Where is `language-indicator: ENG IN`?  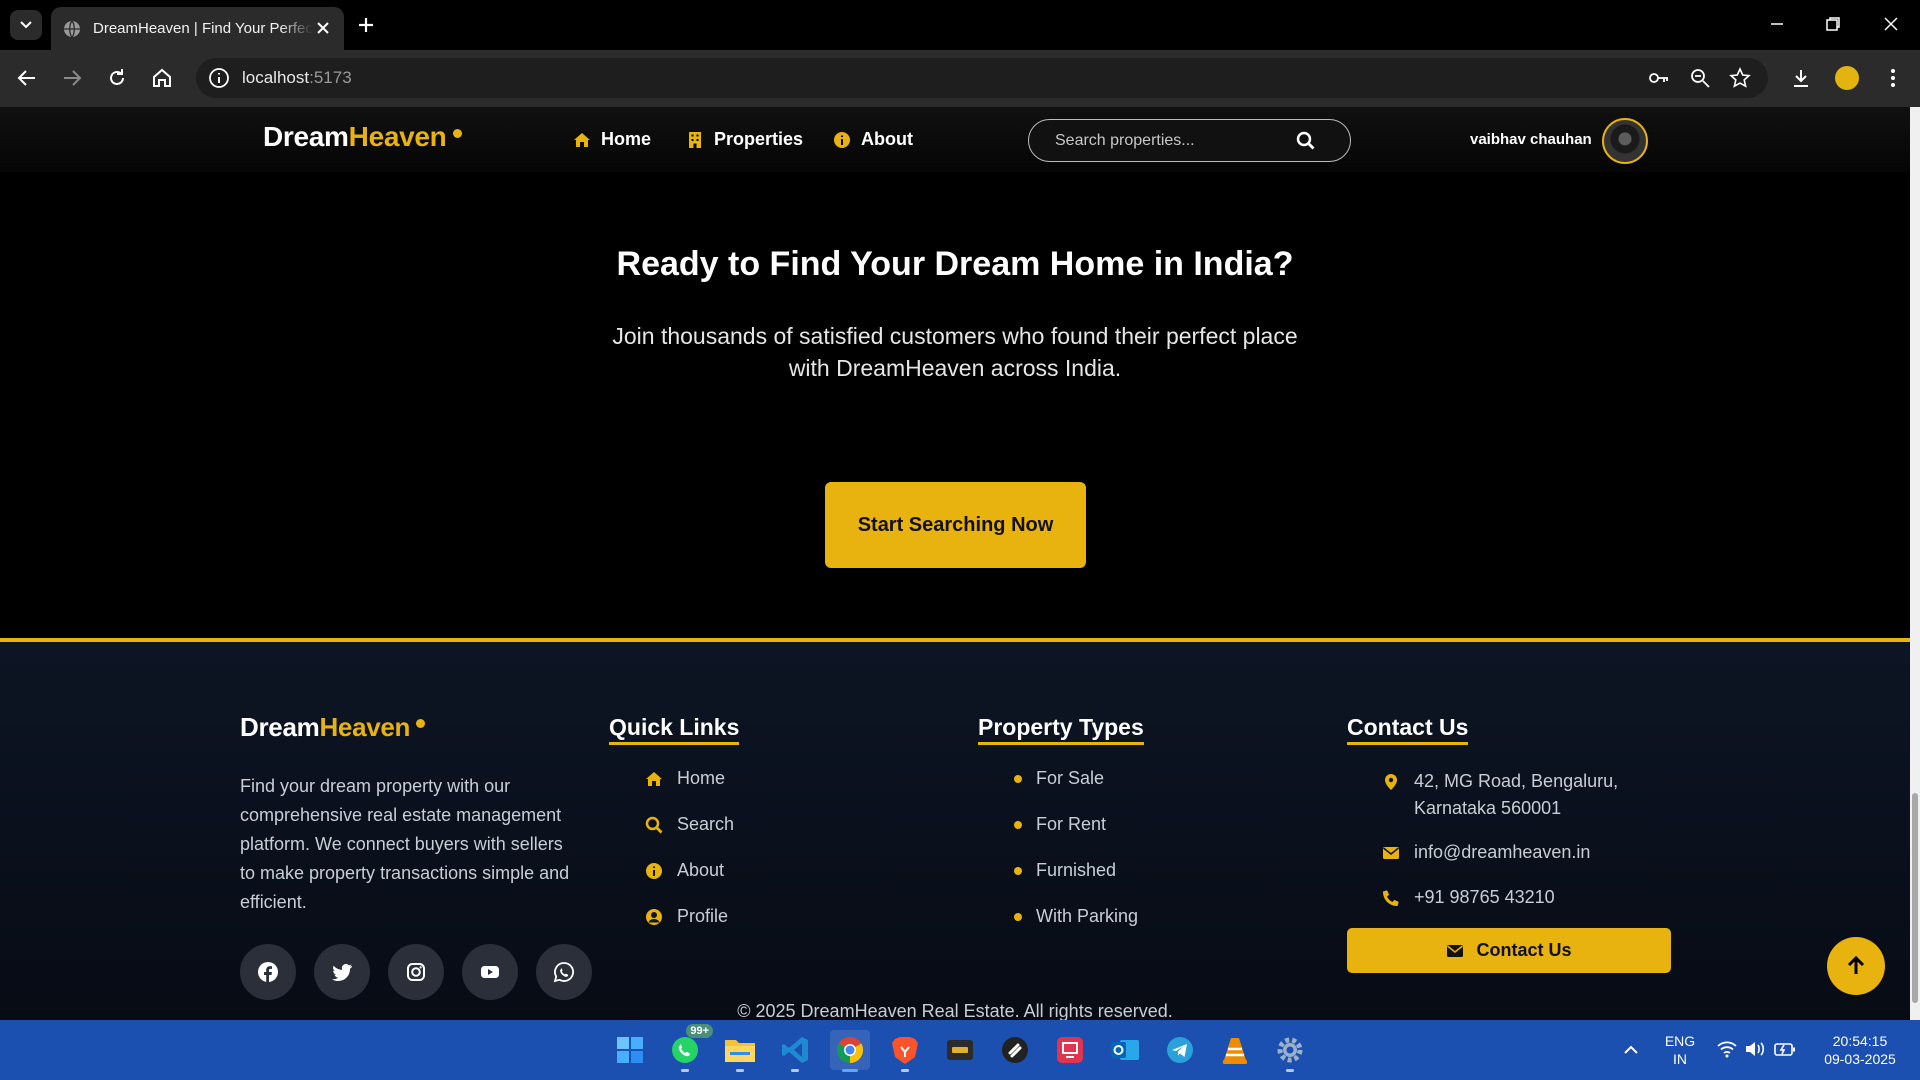
language-indicator: ENG IN is located at coordinates (1680, 1050).